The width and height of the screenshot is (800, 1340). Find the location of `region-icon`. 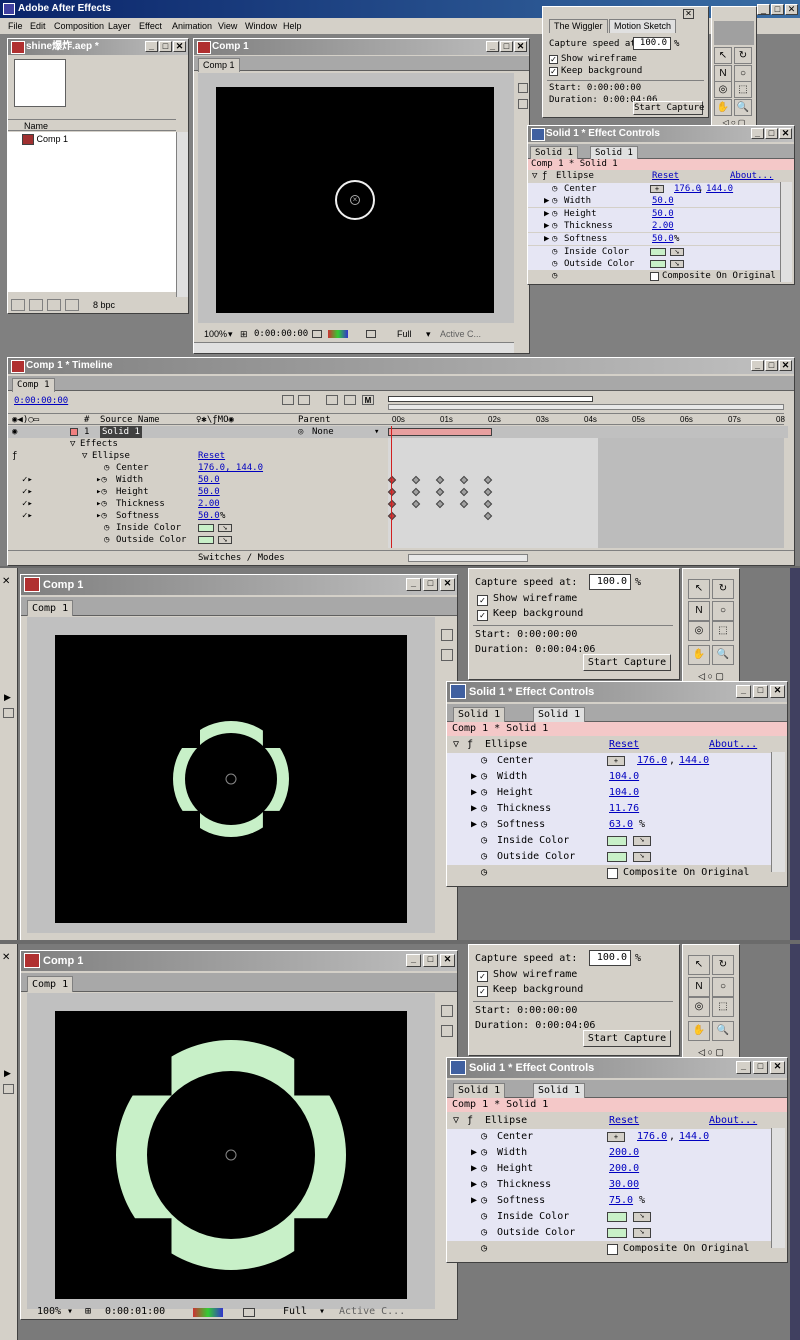

region-icon is located at coordinates (371, 334).